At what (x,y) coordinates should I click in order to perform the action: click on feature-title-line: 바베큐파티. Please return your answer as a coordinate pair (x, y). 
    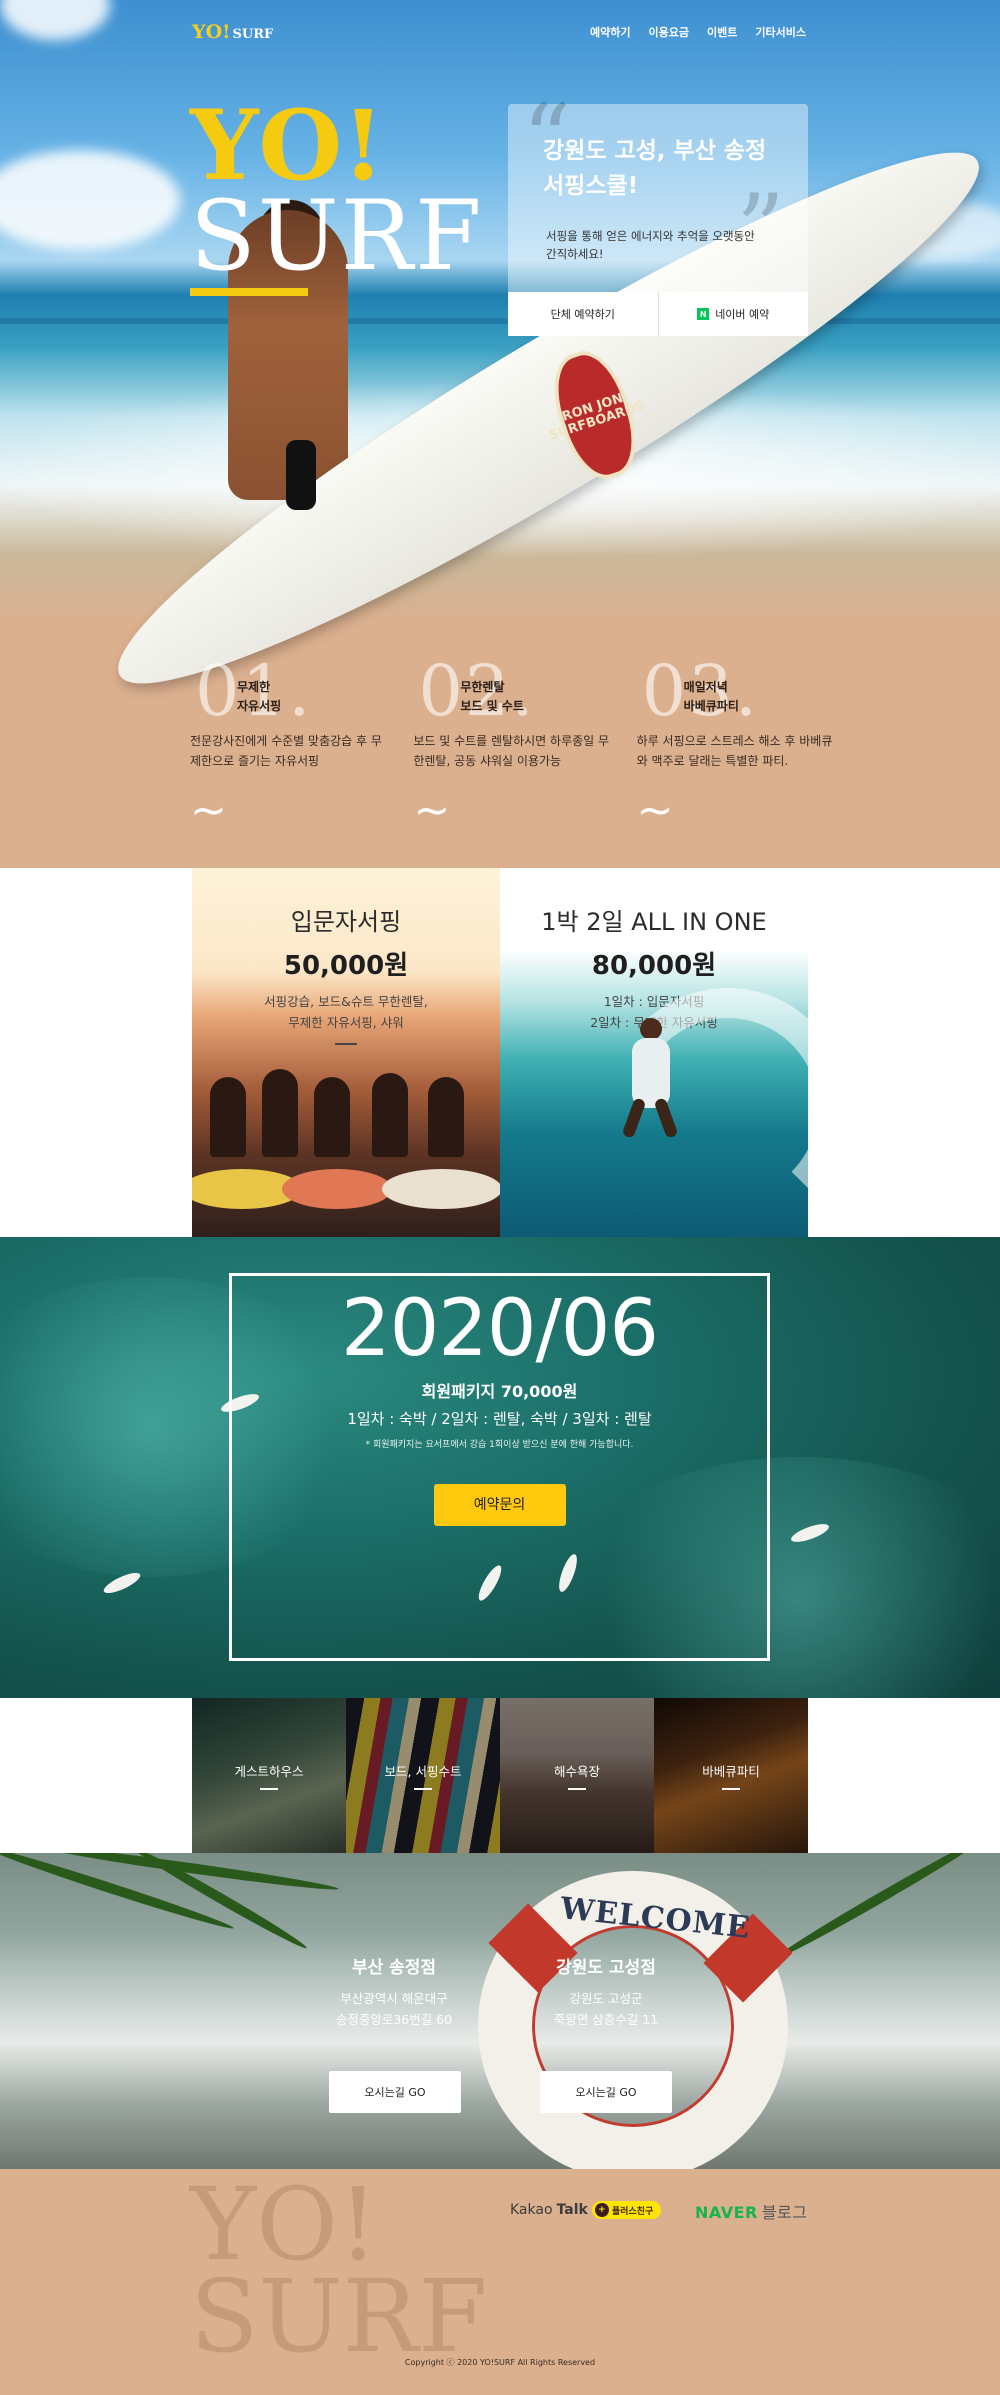
    Looking at the image, I should click on (711, 706).